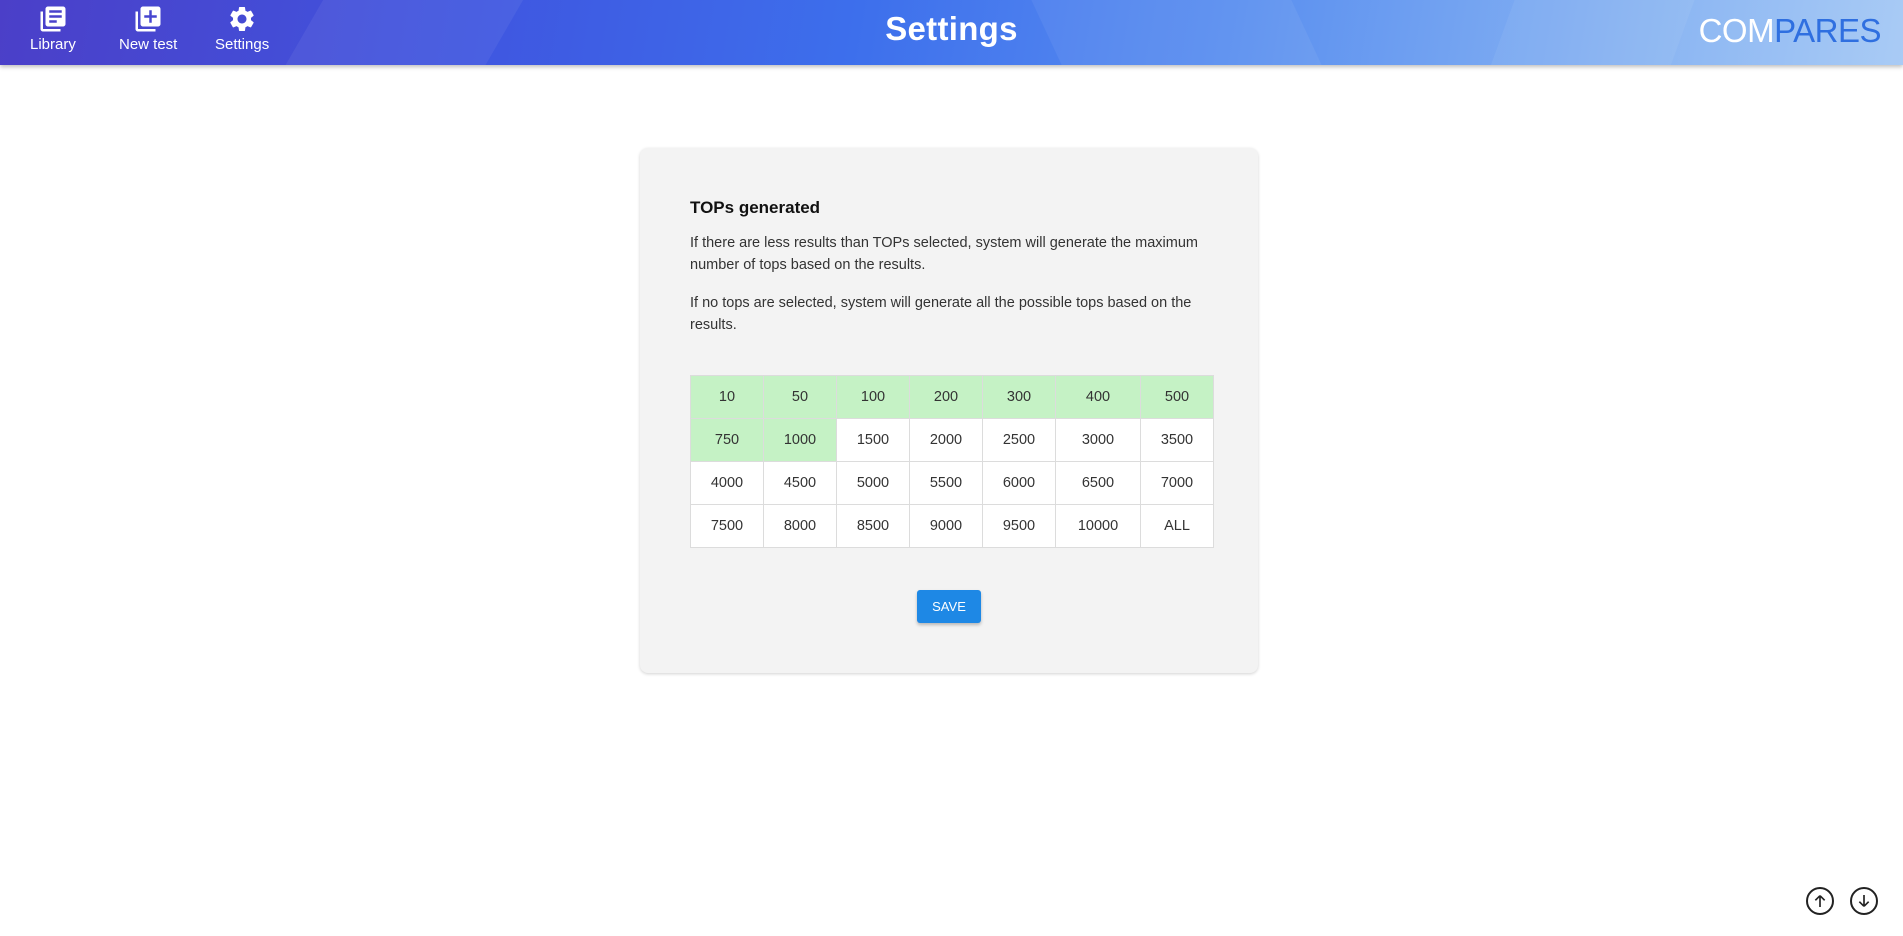  Describe the element at coordinates (1019, 440) in the screenshot. I see `tops-option-cell: 2500` at that location.